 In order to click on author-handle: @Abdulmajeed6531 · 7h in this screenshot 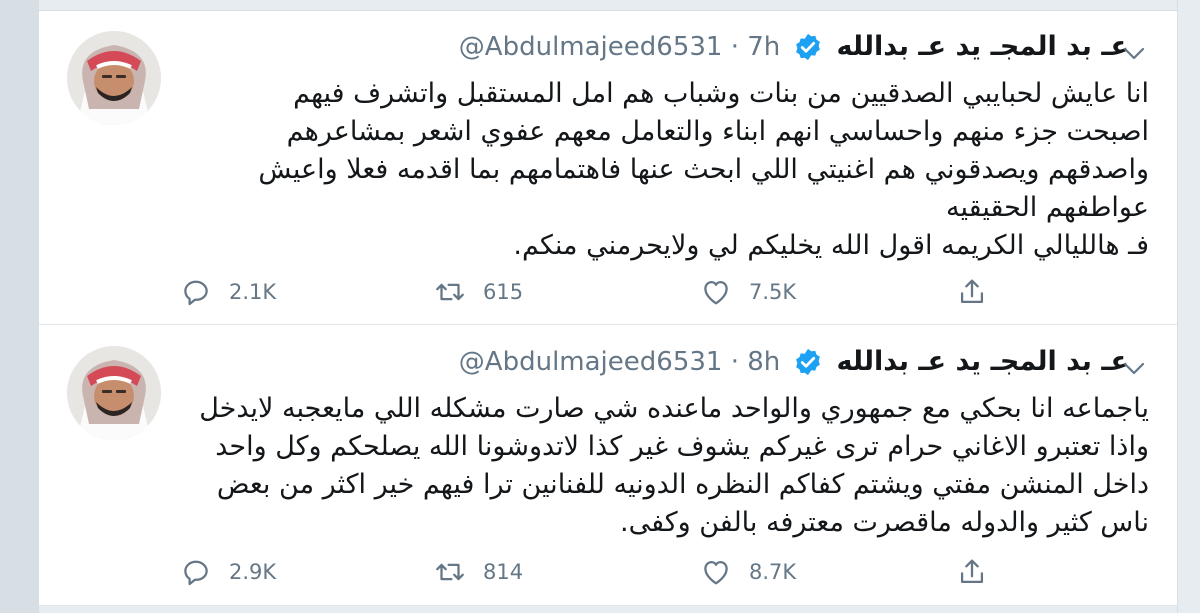, I will do `click(619, 47)`.